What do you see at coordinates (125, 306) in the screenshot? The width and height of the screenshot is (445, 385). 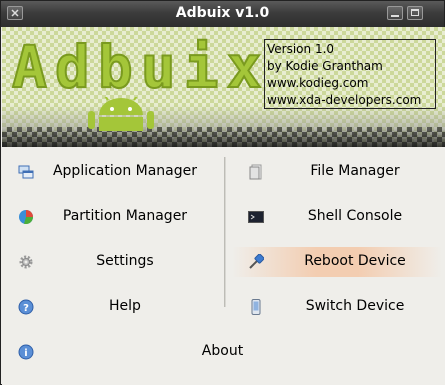 I see `help-label: Help` at bounding box center [125, 306].